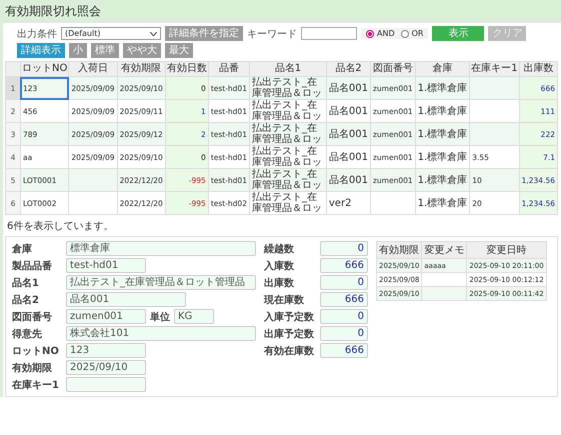  I want to click on field-label: 得意先, so click(27, 334).